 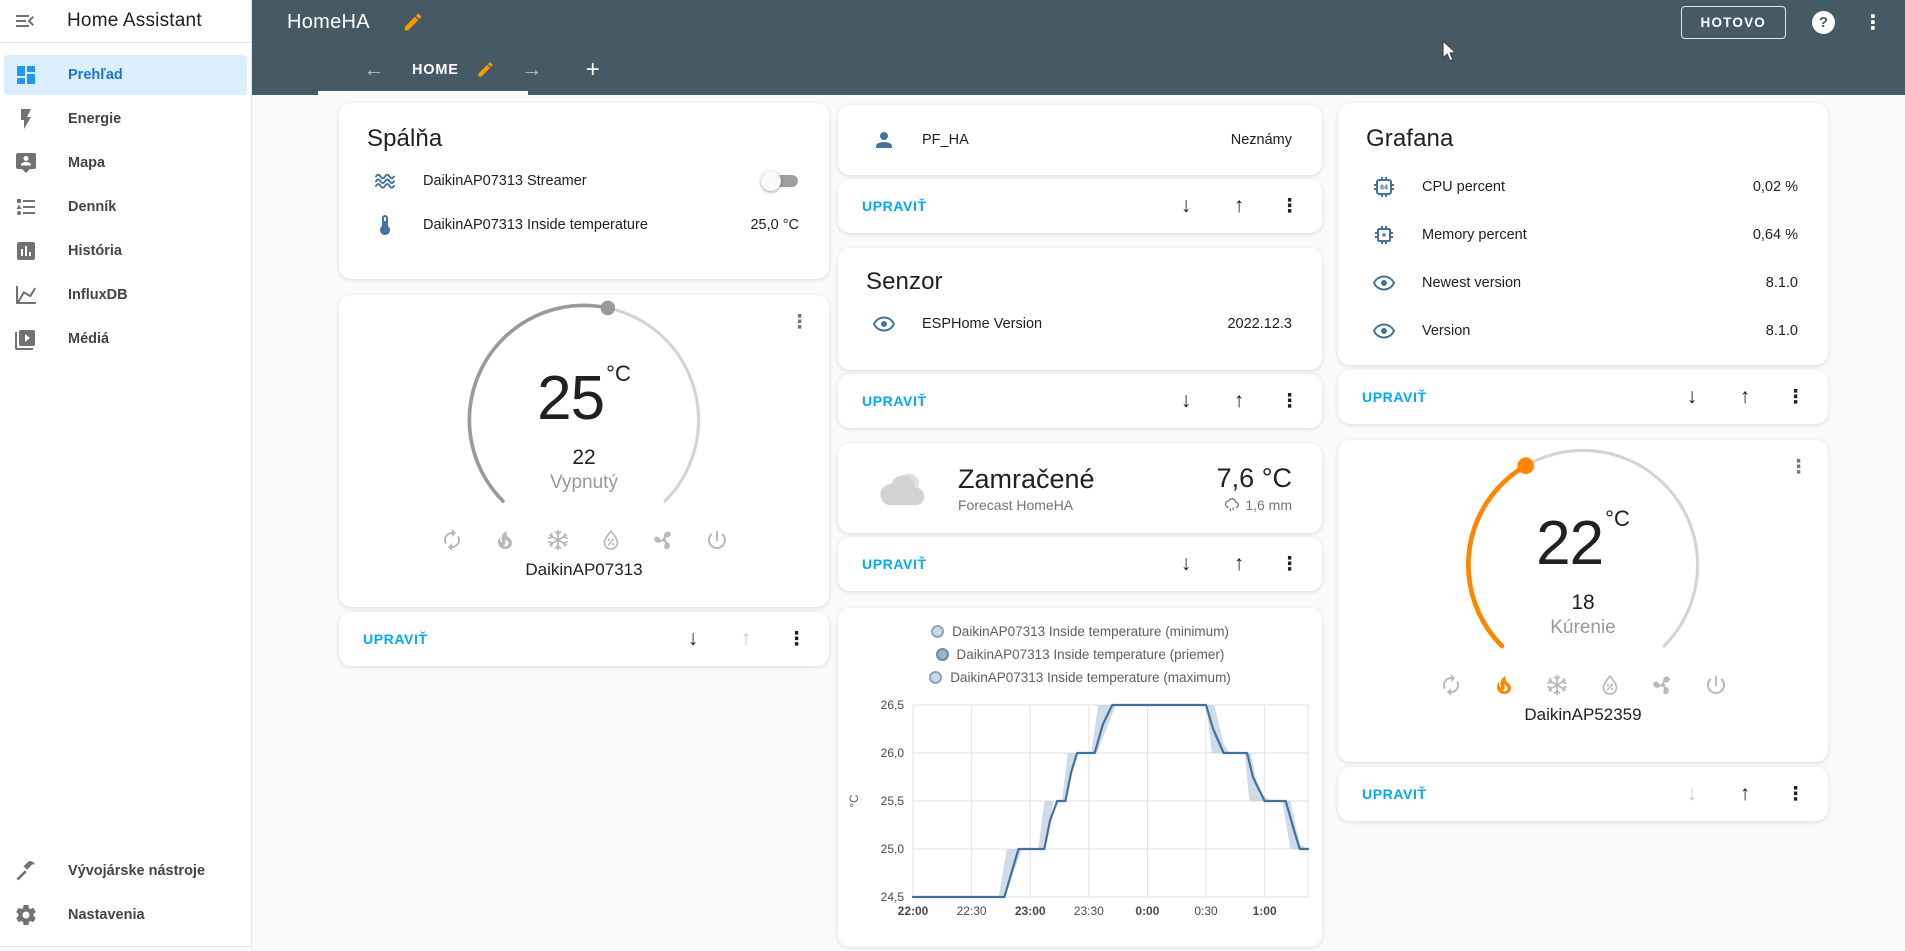 I want to click on sidebar-bottom: Vývojárske nástroje Nastavenia, so click(x=125, y=899).